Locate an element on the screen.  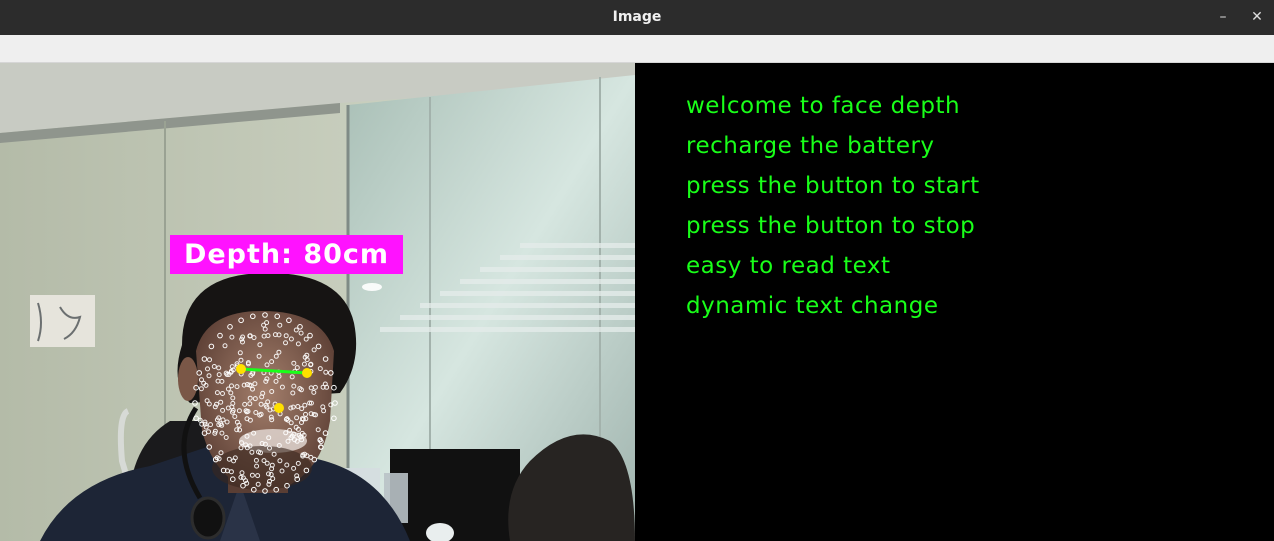
info-line-stop: press the button to stop is located at coordinates (831, 226).